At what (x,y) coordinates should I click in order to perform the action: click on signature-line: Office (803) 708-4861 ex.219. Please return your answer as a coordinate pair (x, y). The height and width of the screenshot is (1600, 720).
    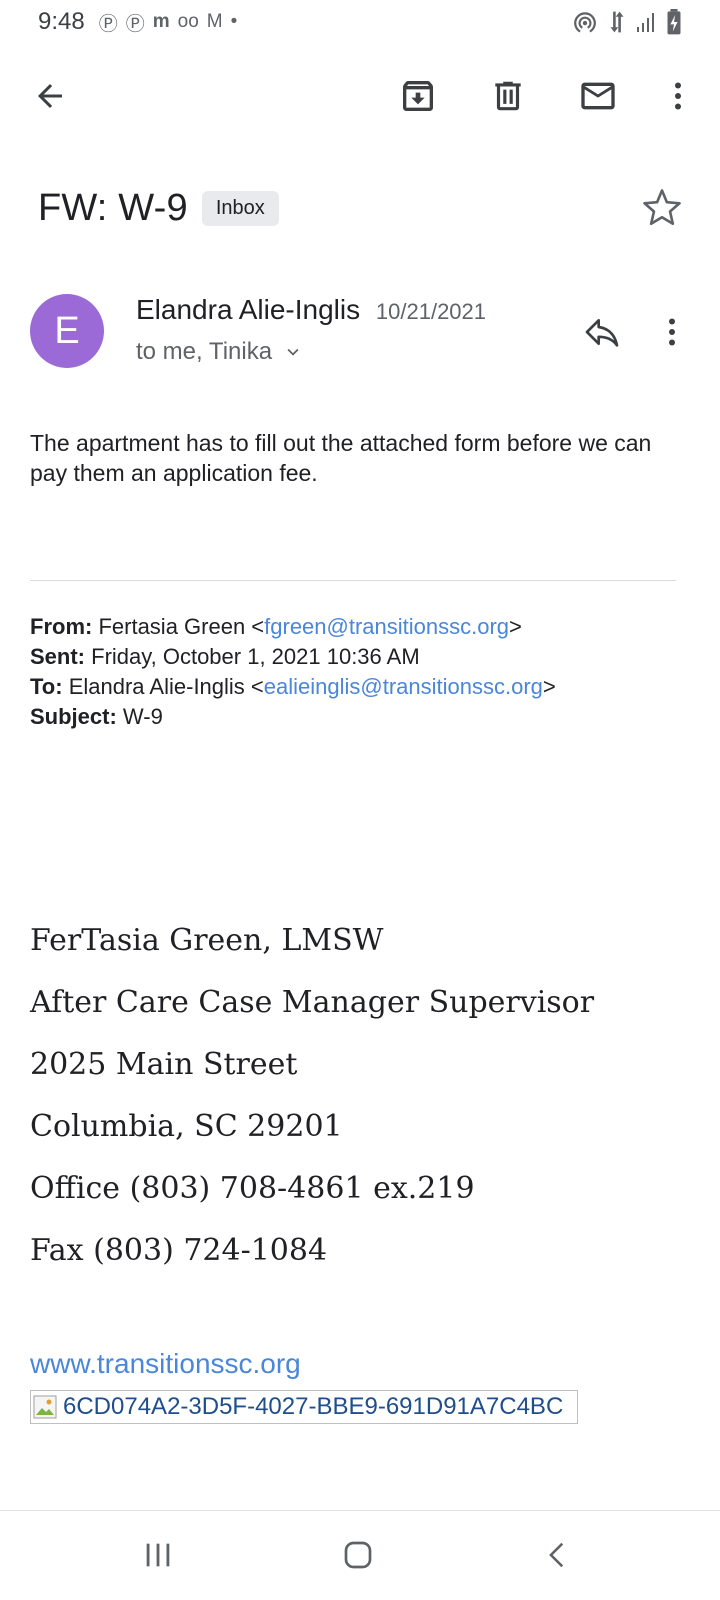
    Looking at the image, I should click on (252, 1188).